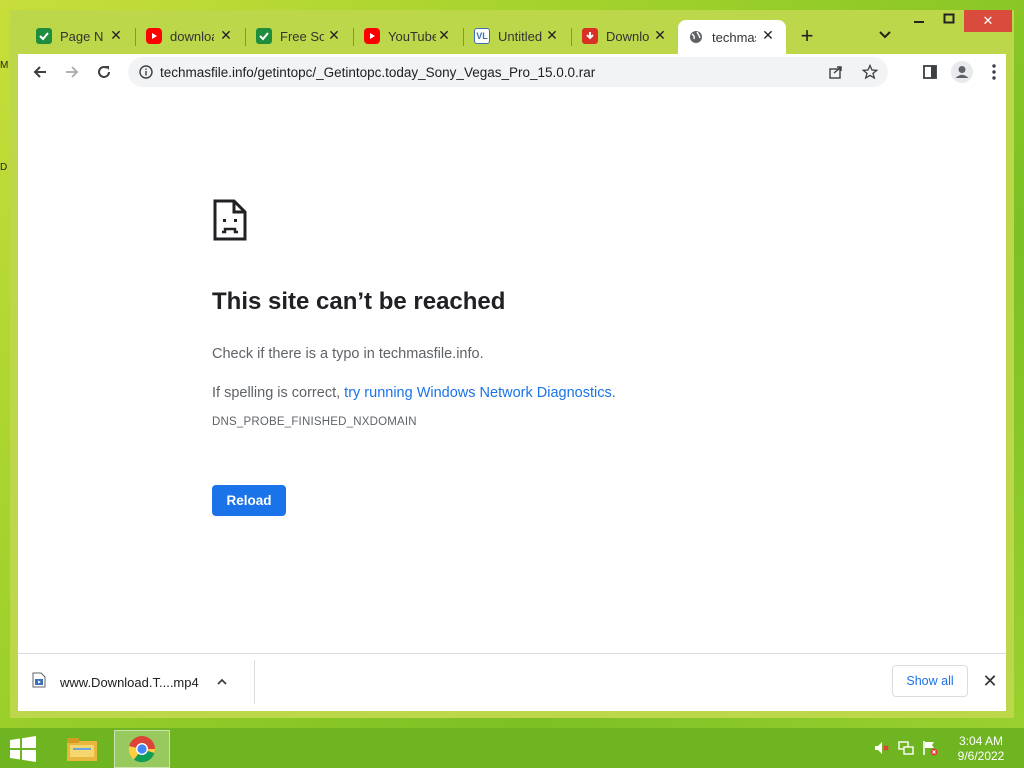  Describe the element at coordinates (949, 21) in the screenshot. I see `maximize-button` at that location.